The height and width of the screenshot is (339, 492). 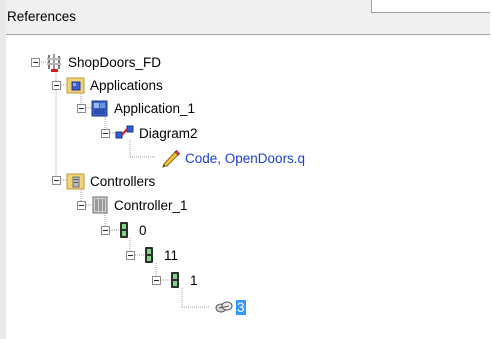 I want to click on controller-icon, so click(x=100, y=205).